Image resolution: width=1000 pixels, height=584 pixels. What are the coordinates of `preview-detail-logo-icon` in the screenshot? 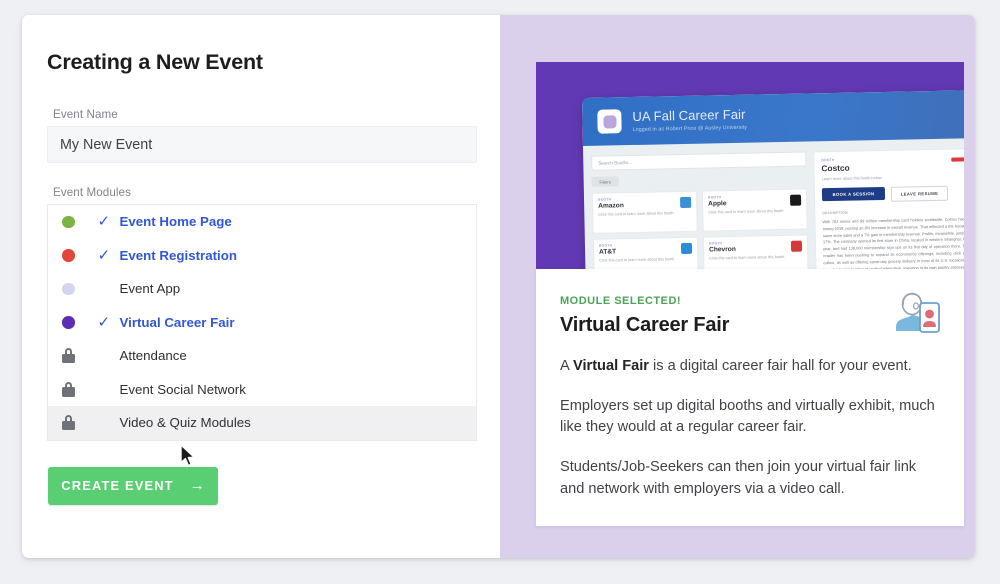 It's located at (957, 159).